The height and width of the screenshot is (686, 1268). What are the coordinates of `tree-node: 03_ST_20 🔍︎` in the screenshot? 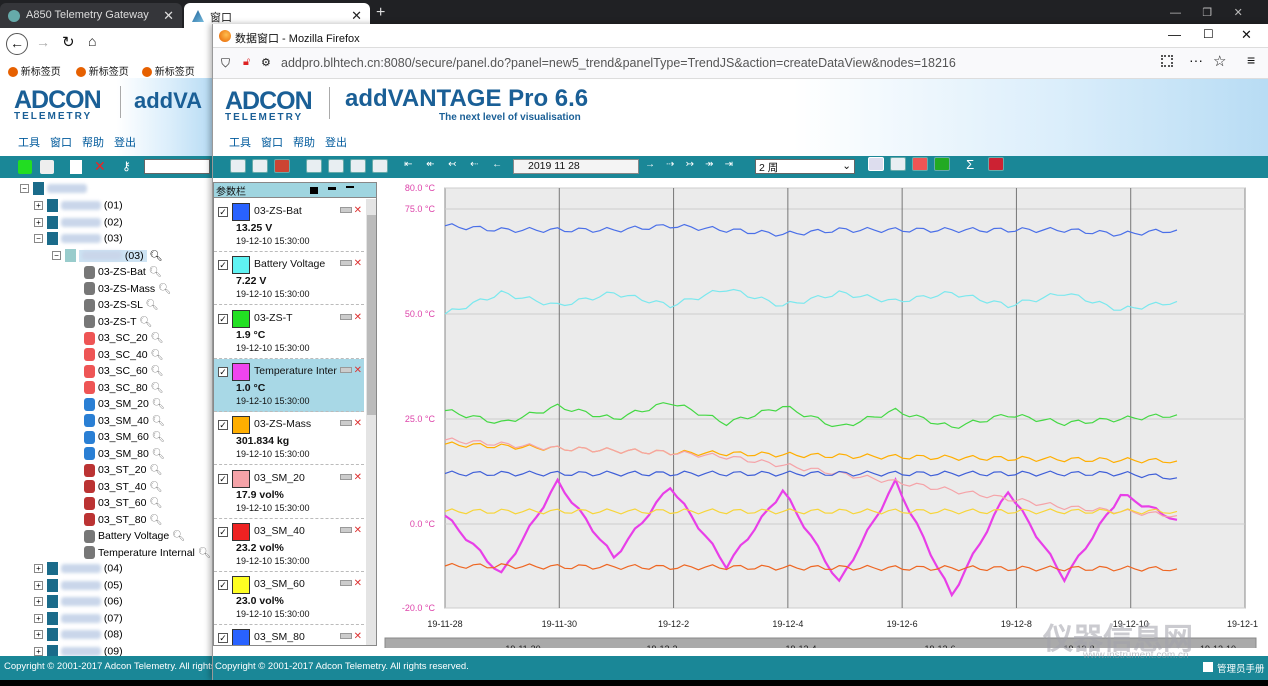 It's located at (123, 471).